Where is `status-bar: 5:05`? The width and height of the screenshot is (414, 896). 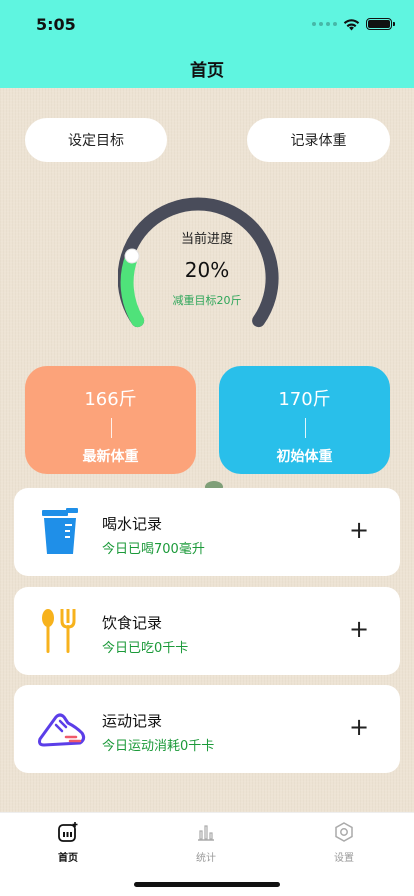 status-bar: 5:05 is located at coordinates (215, 24).